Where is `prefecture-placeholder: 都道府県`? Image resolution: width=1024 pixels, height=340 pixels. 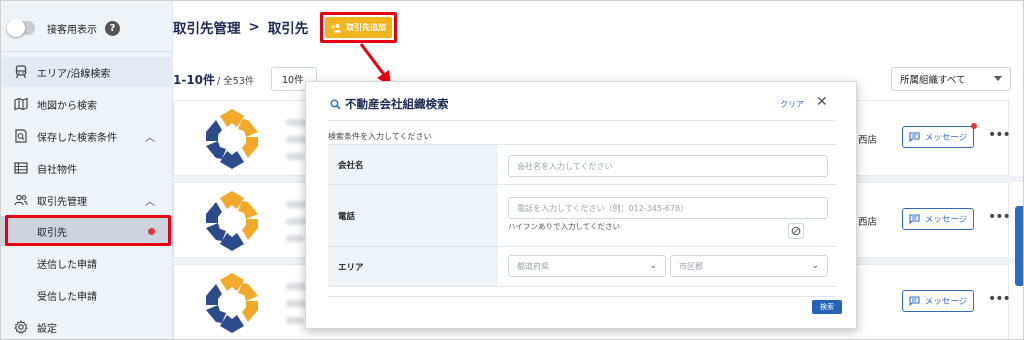
prefecture-placeholder: 都道府県 is located at coordinates (533, 266).